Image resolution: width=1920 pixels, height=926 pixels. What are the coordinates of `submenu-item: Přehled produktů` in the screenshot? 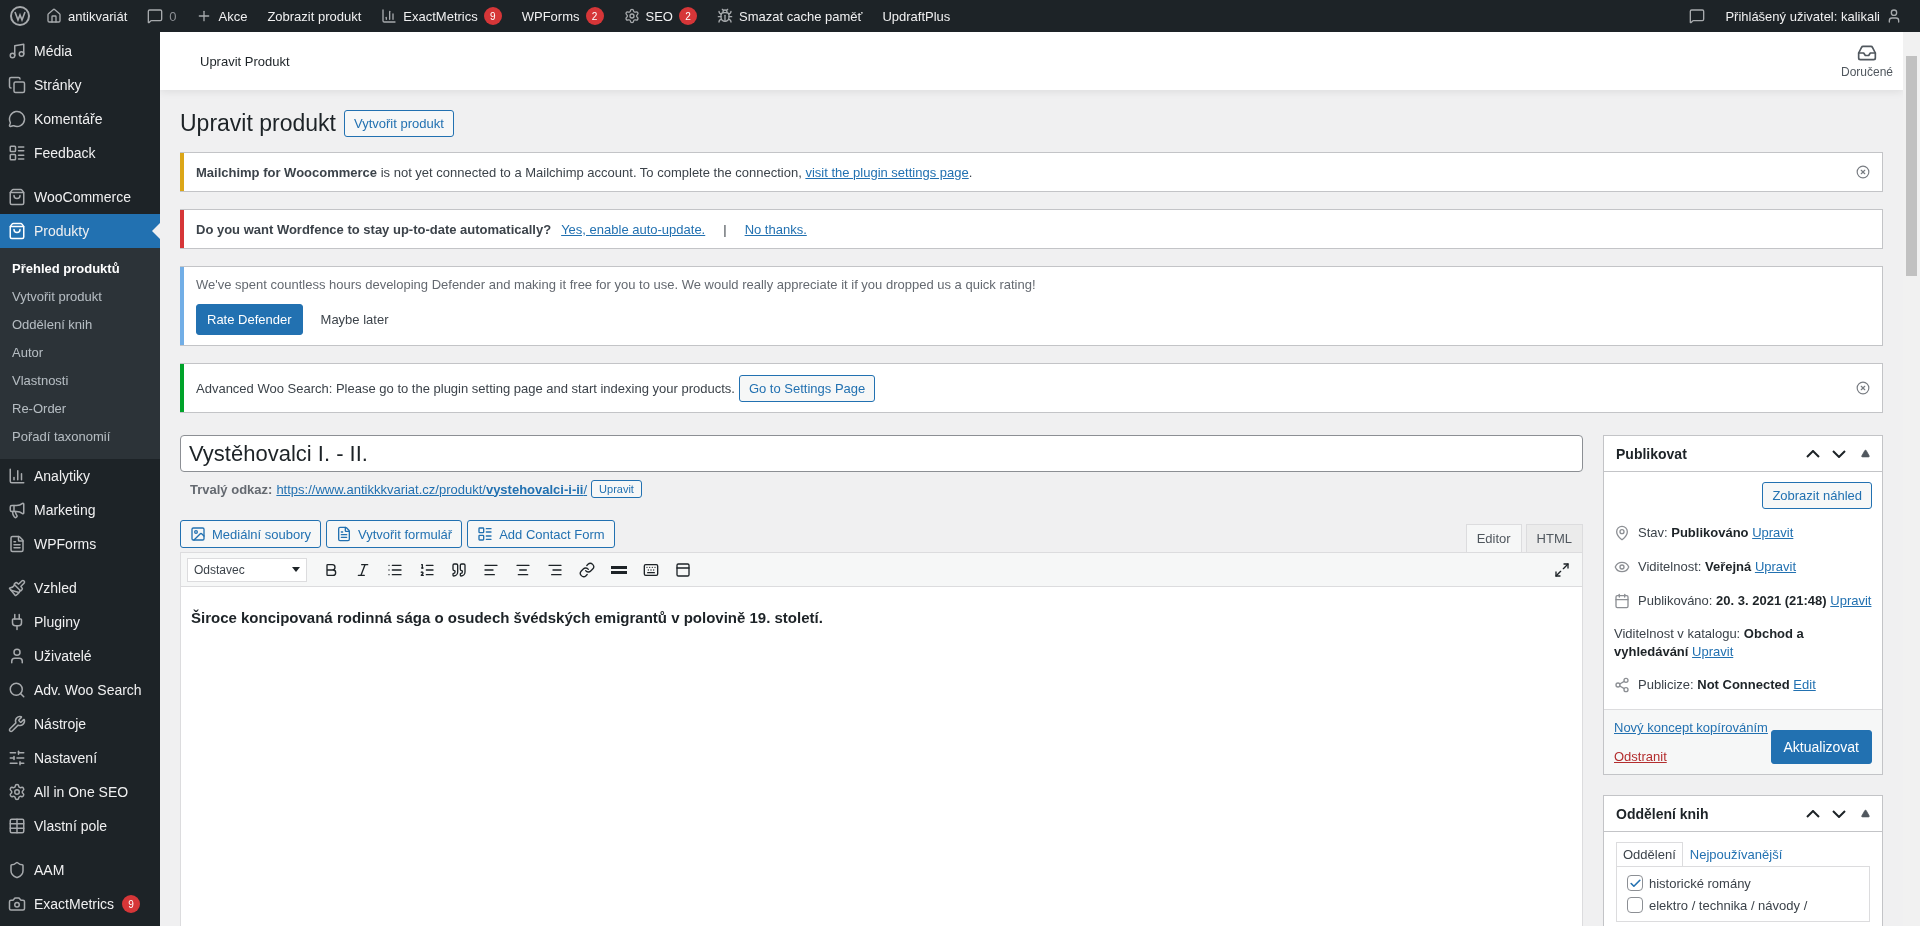 It's located at (80, 269).